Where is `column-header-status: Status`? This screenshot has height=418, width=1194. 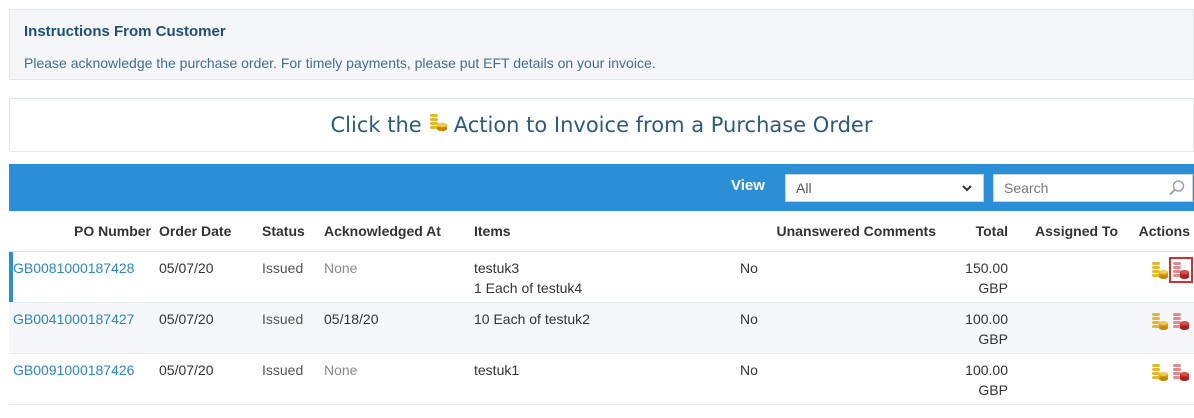 column-header-status: Status is located at coordinates (289, 231).